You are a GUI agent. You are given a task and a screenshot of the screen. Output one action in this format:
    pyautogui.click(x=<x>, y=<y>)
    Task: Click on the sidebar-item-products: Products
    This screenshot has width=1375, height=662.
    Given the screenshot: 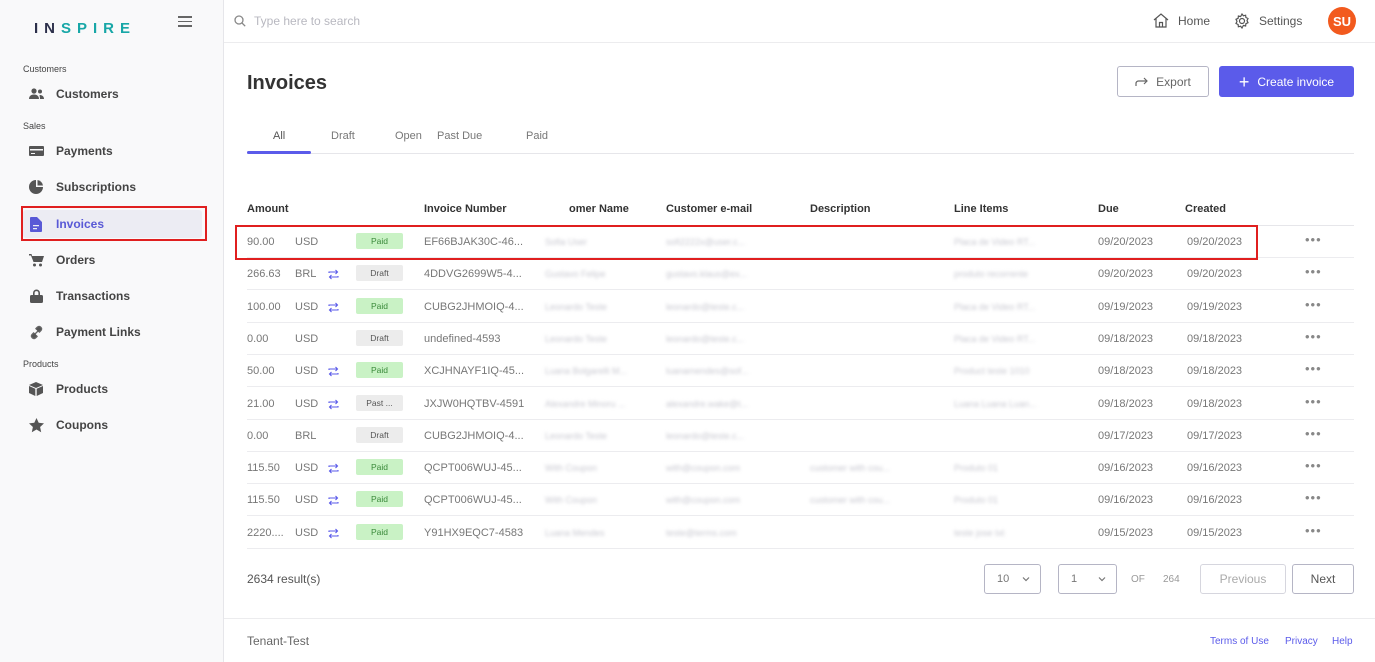 What is the action you would take?
    pyautogui.click(x=112, y=389)
    